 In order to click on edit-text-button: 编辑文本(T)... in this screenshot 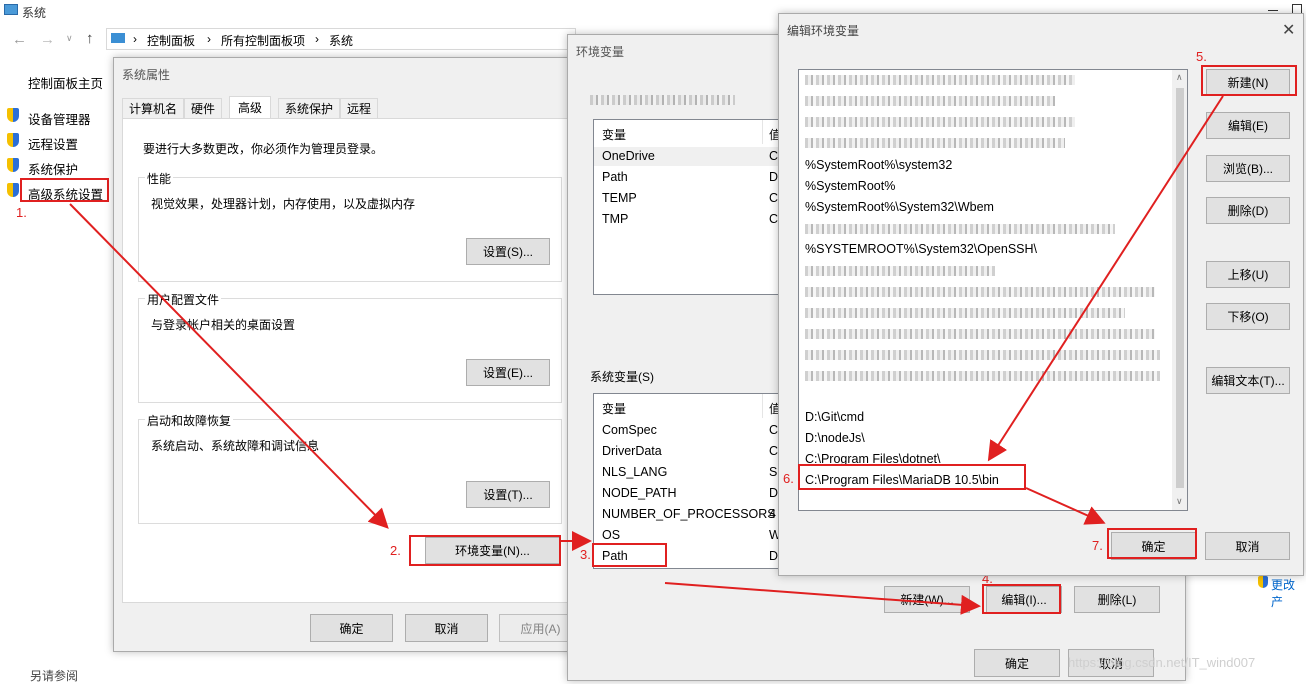, I will do `click(1248, 380)`.